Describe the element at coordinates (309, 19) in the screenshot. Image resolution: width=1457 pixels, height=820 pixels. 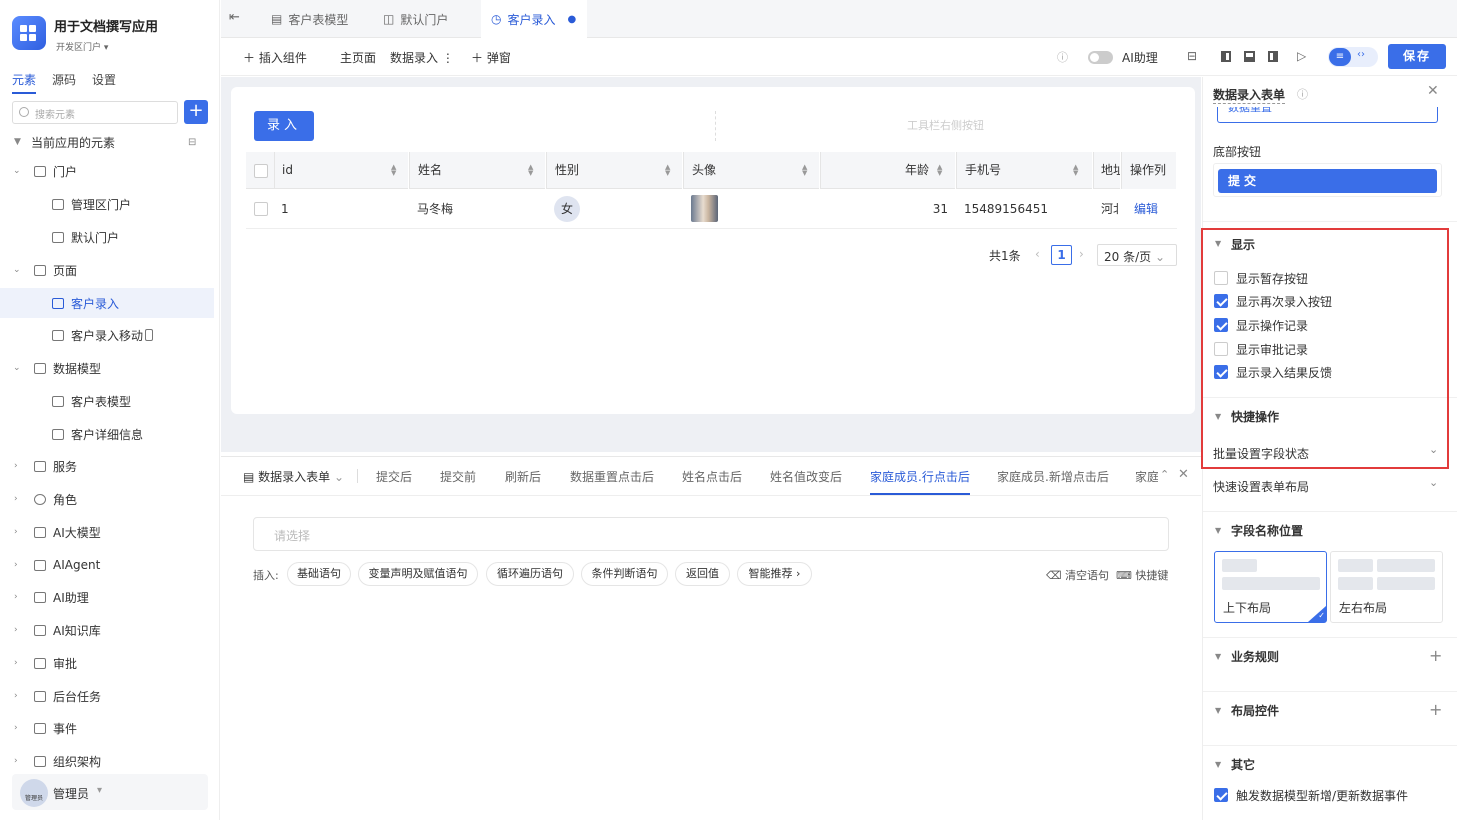
I see `tab-customer-model: ▤ 客户表模型` at that location.